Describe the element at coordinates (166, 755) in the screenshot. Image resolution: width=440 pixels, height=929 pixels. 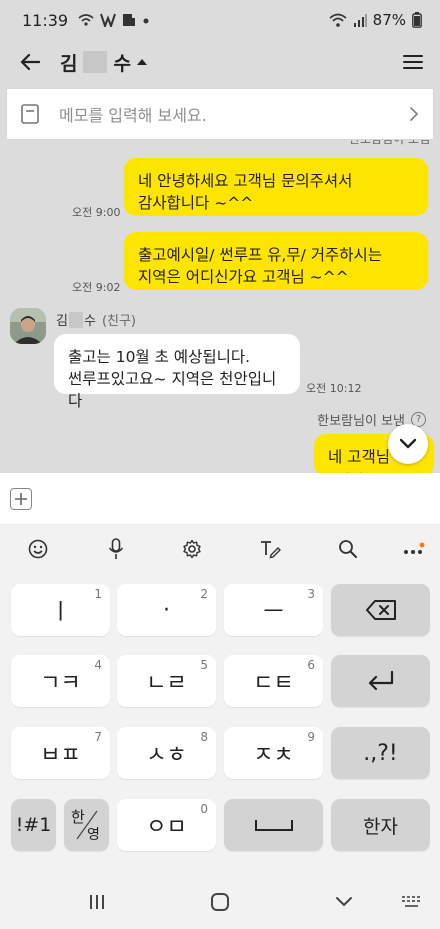
I see `key-label: ㅅㅎ` at that location.